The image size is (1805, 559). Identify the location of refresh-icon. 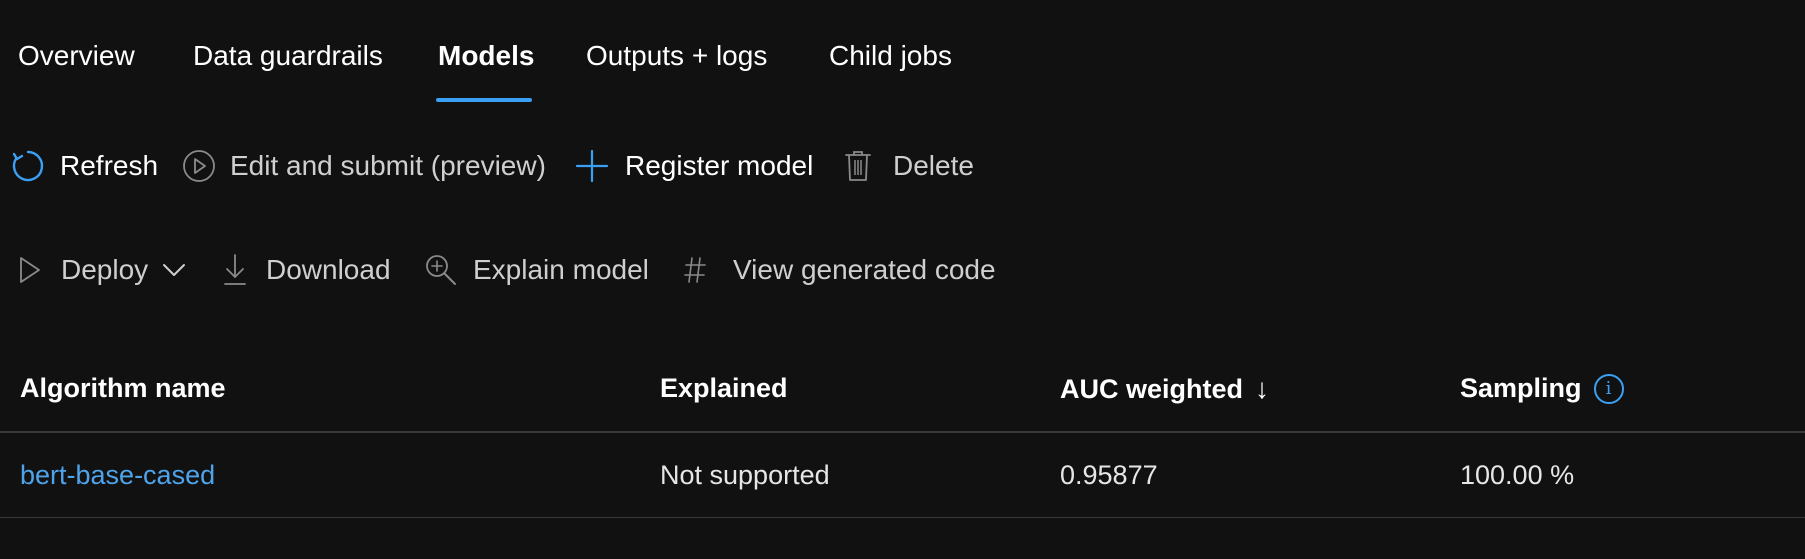
(28, 166).